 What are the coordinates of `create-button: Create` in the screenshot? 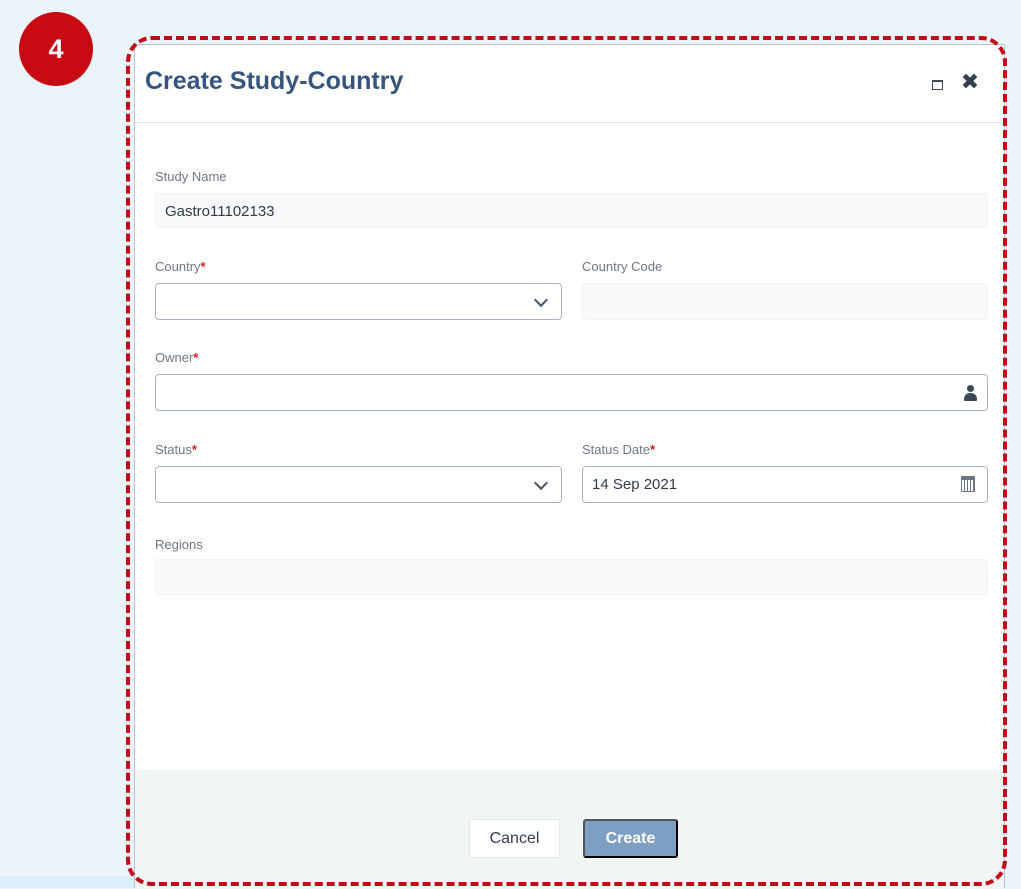 It's located at (630, 838).